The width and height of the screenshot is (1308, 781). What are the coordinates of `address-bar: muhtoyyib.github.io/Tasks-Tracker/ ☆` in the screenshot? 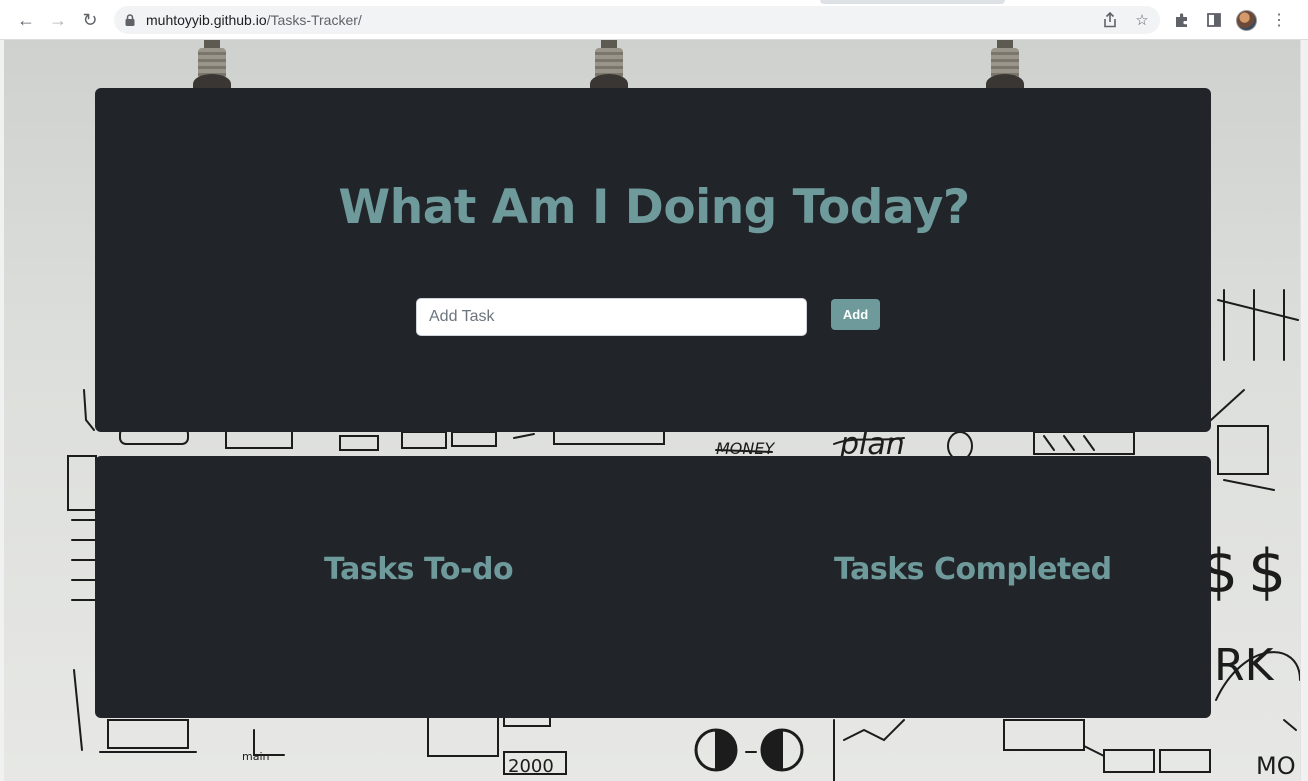 It's located at (637, 20).